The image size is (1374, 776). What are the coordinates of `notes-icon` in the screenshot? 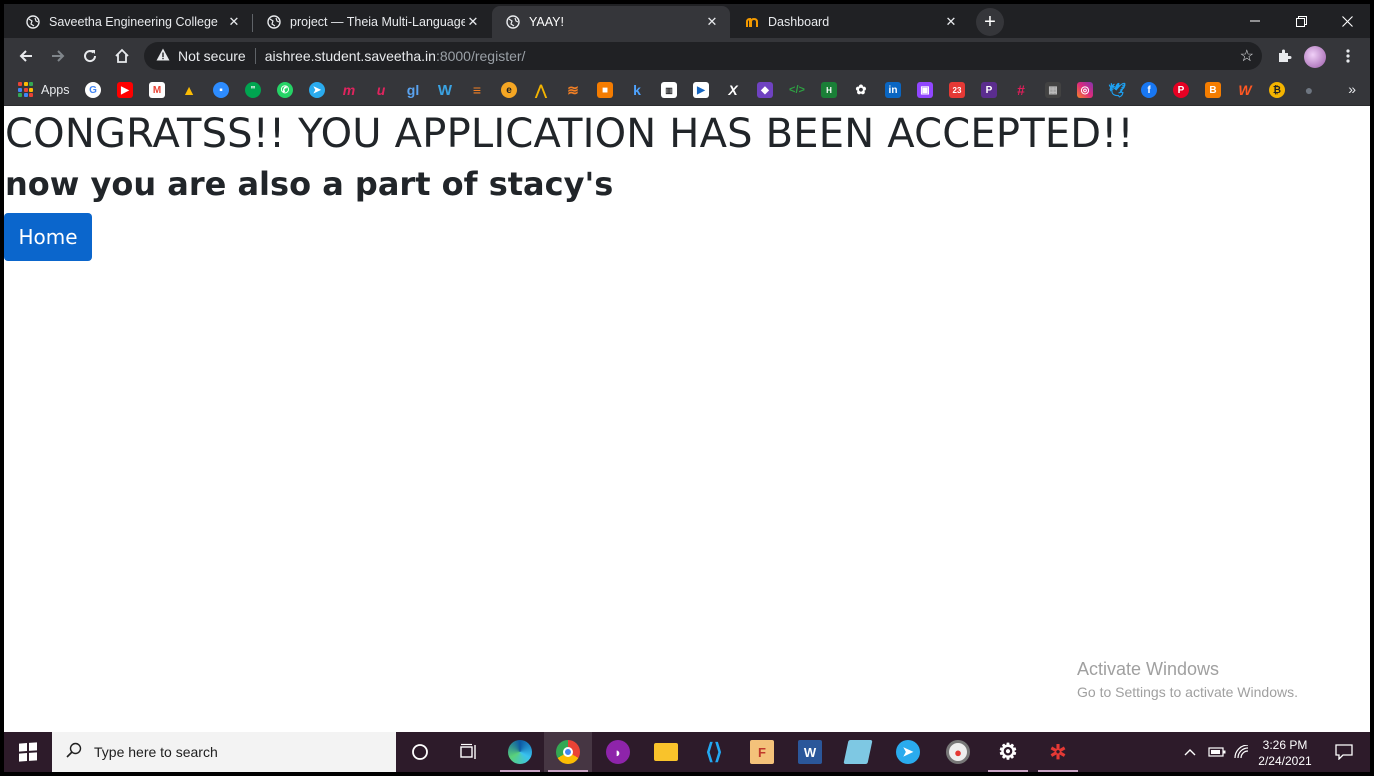 It's located at (858, 752).